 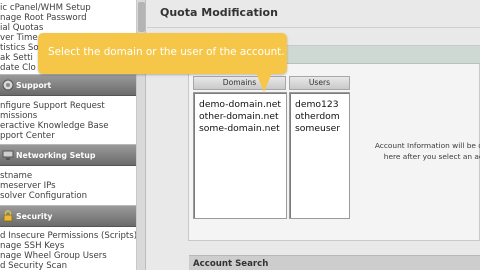 What do you see at coordinates (240, 105) in the screenshot?
I see `domain-option: demo-domain.net` at bounding box center [240, 105].